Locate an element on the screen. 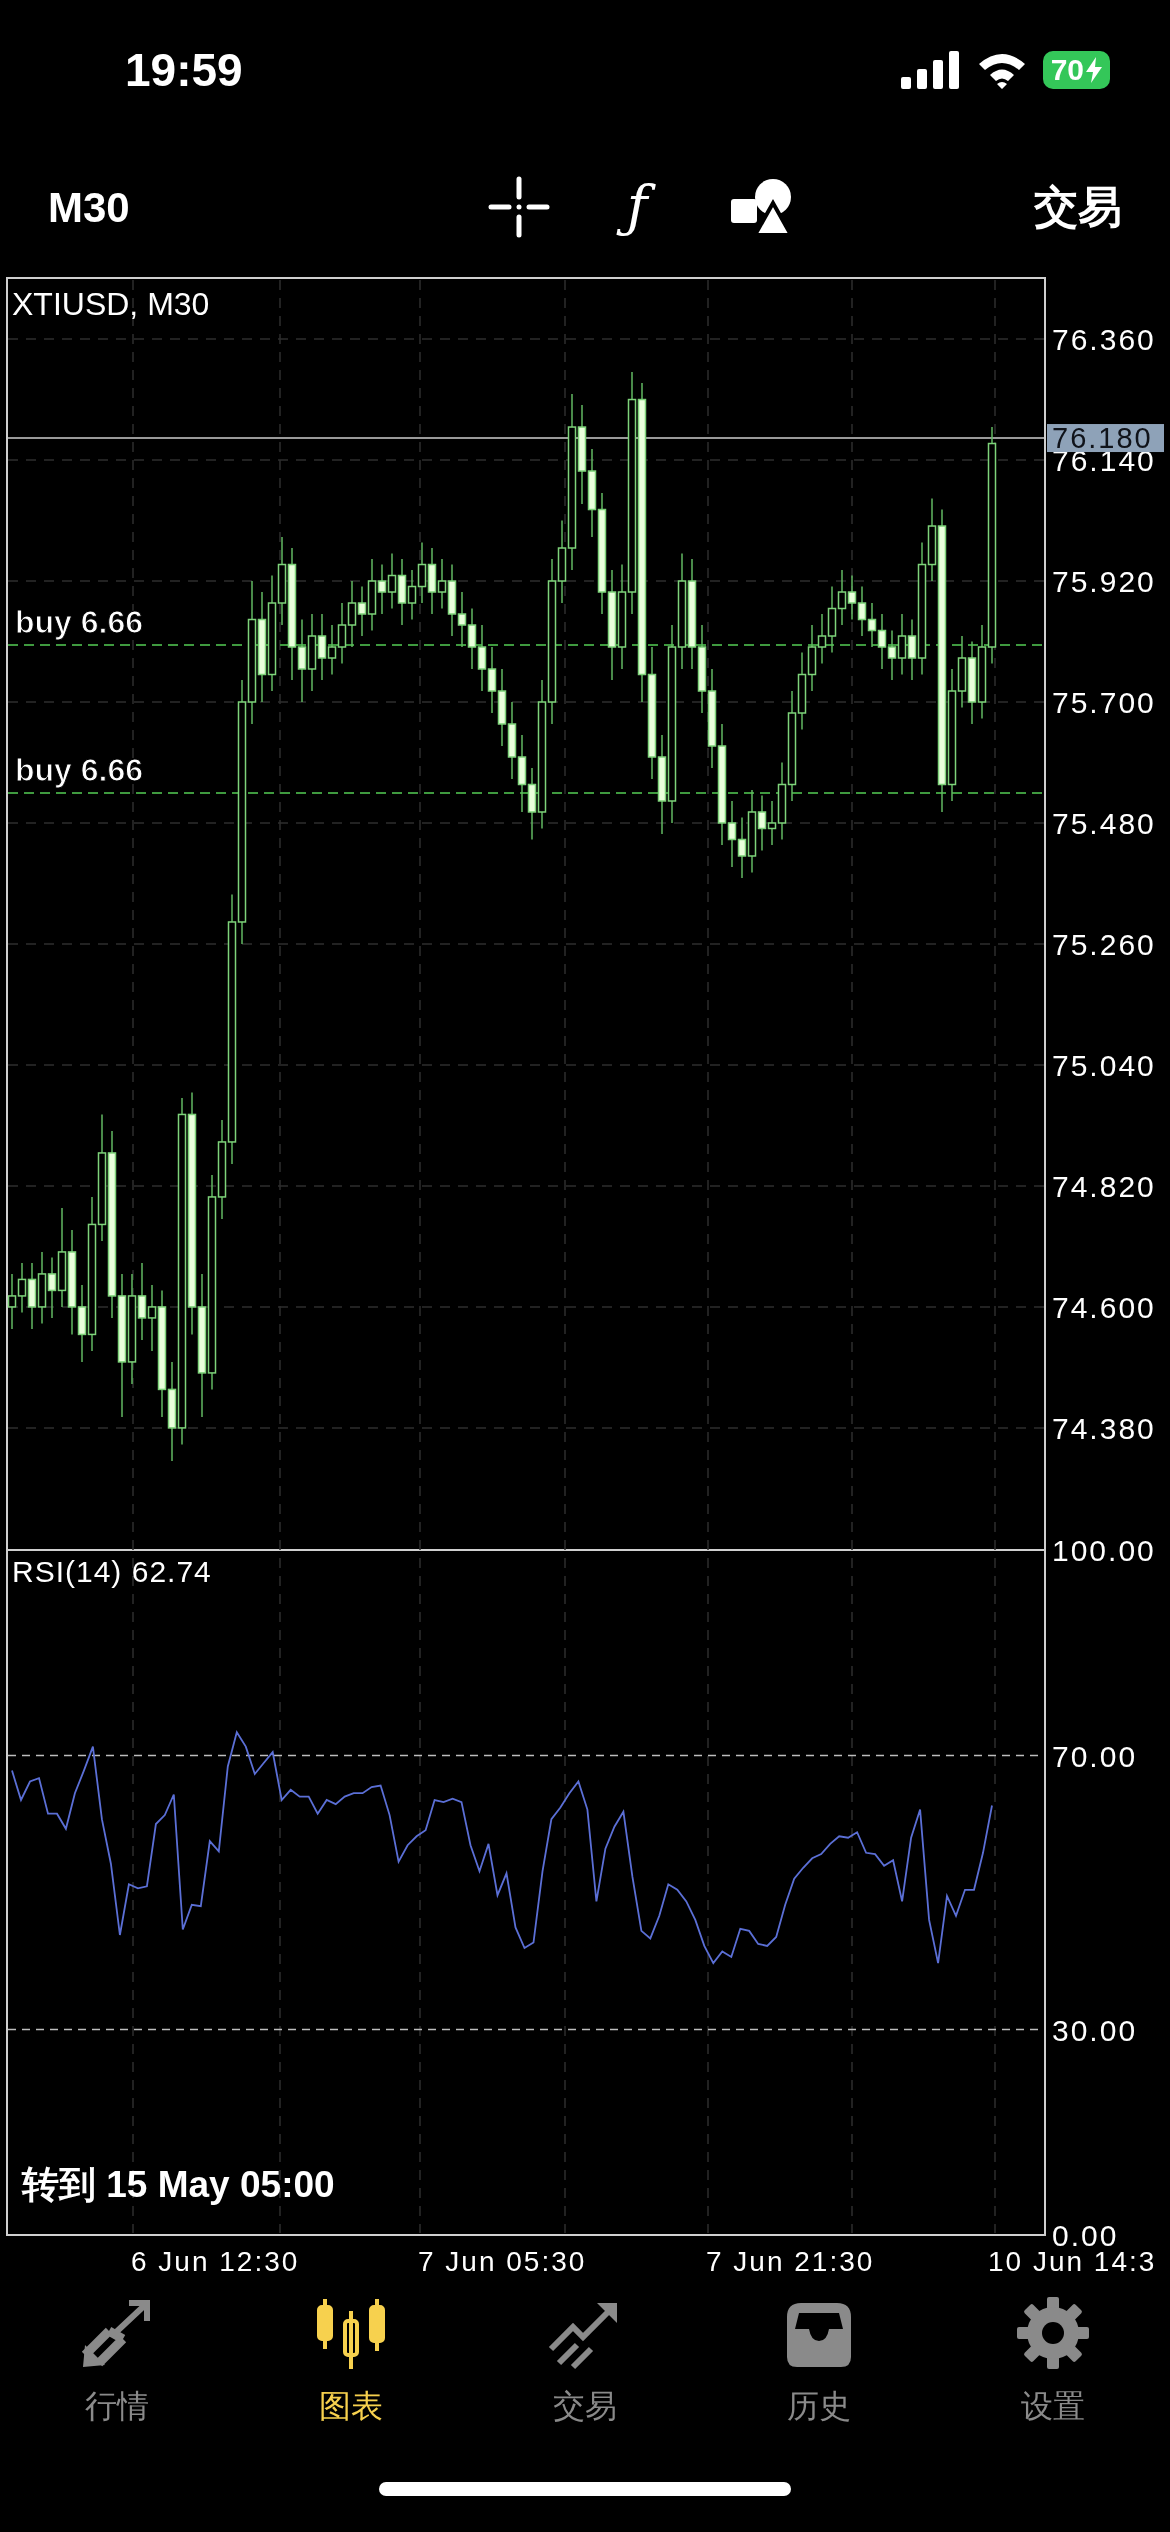 This screenshot has width=1170, height=2532. rsi-title: RSI(14) 62.74 is located at coordinates (112, 1571).